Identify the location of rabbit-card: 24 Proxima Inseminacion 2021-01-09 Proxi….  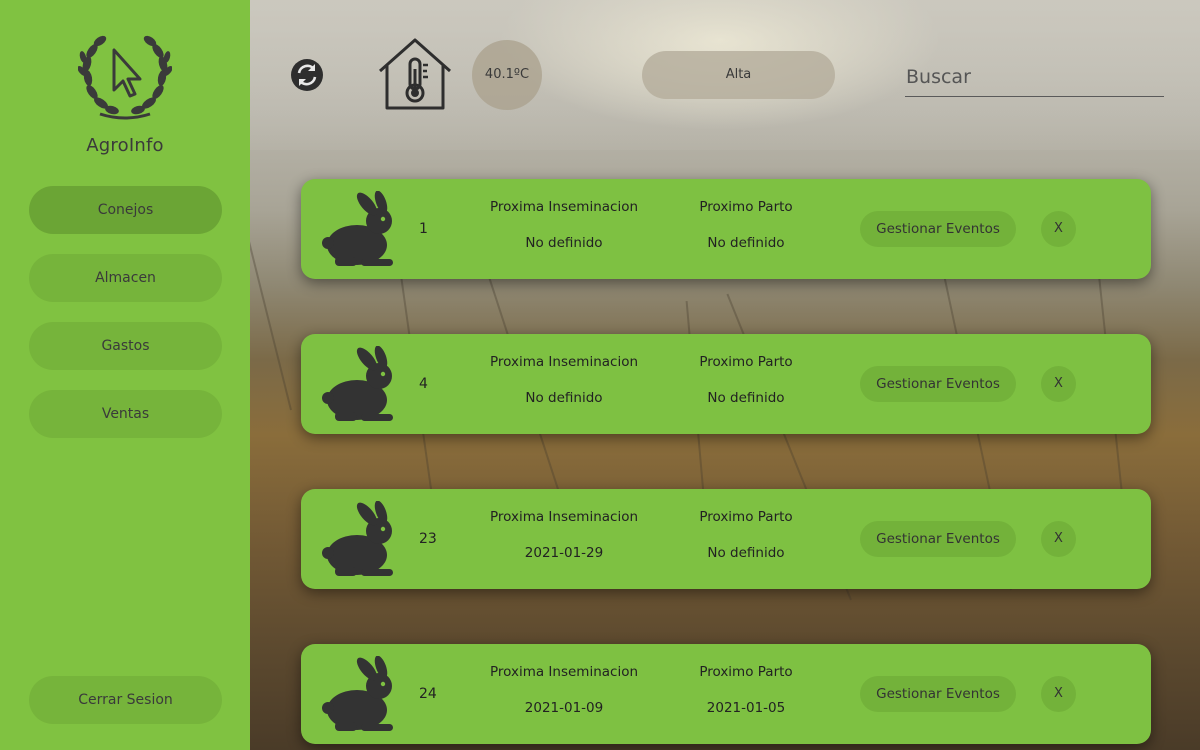
(726, 694).